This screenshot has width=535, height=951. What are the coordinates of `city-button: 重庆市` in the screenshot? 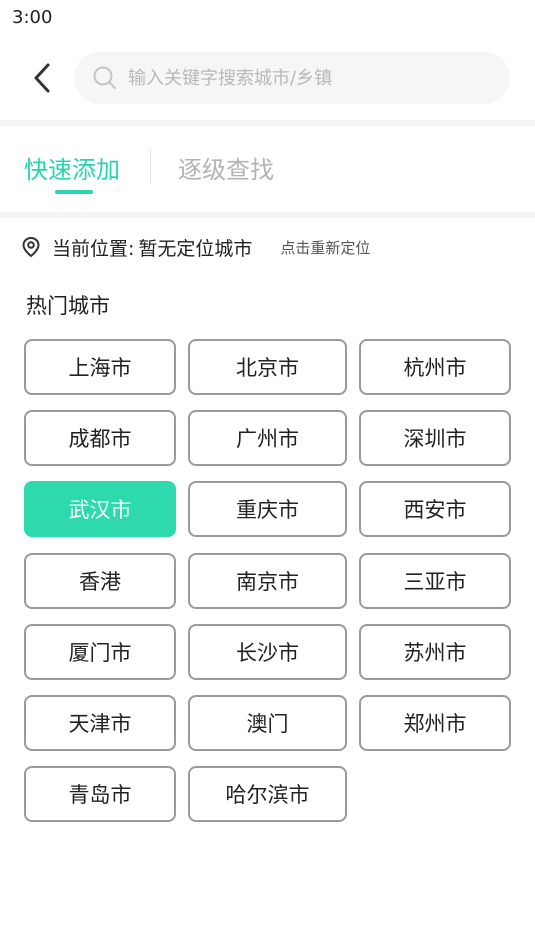 It's located at (267, 509).